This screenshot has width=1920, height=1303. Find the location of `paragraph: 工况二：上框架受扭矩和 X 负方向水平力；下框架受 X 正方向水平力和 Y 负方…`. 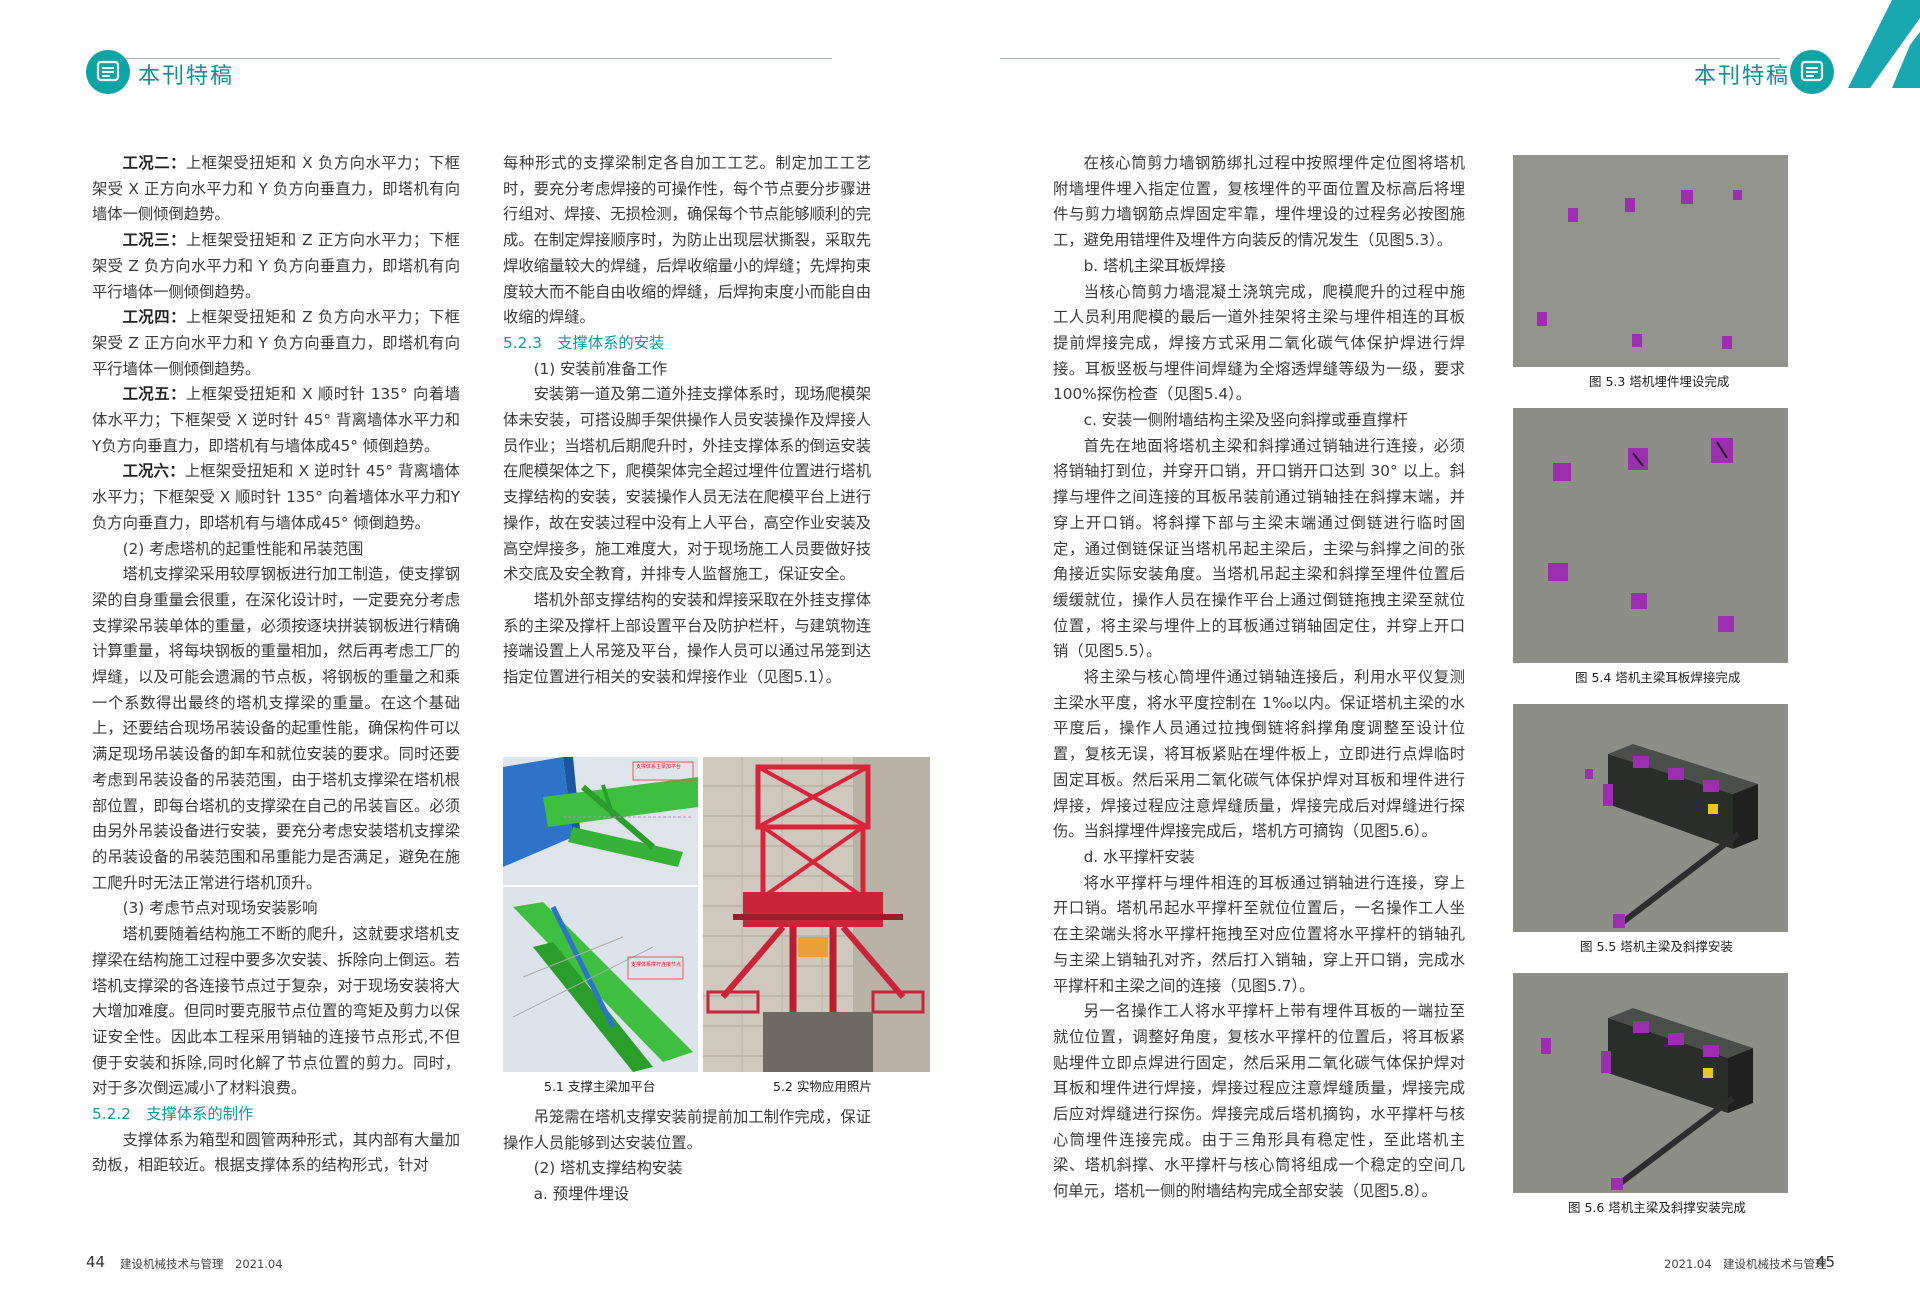

paragraph: 工况二：上框架受扭矩和 X 负方向水平力；下框架受 X 正方向水平力和 Y 负方… is located at coordinates (276, 189).